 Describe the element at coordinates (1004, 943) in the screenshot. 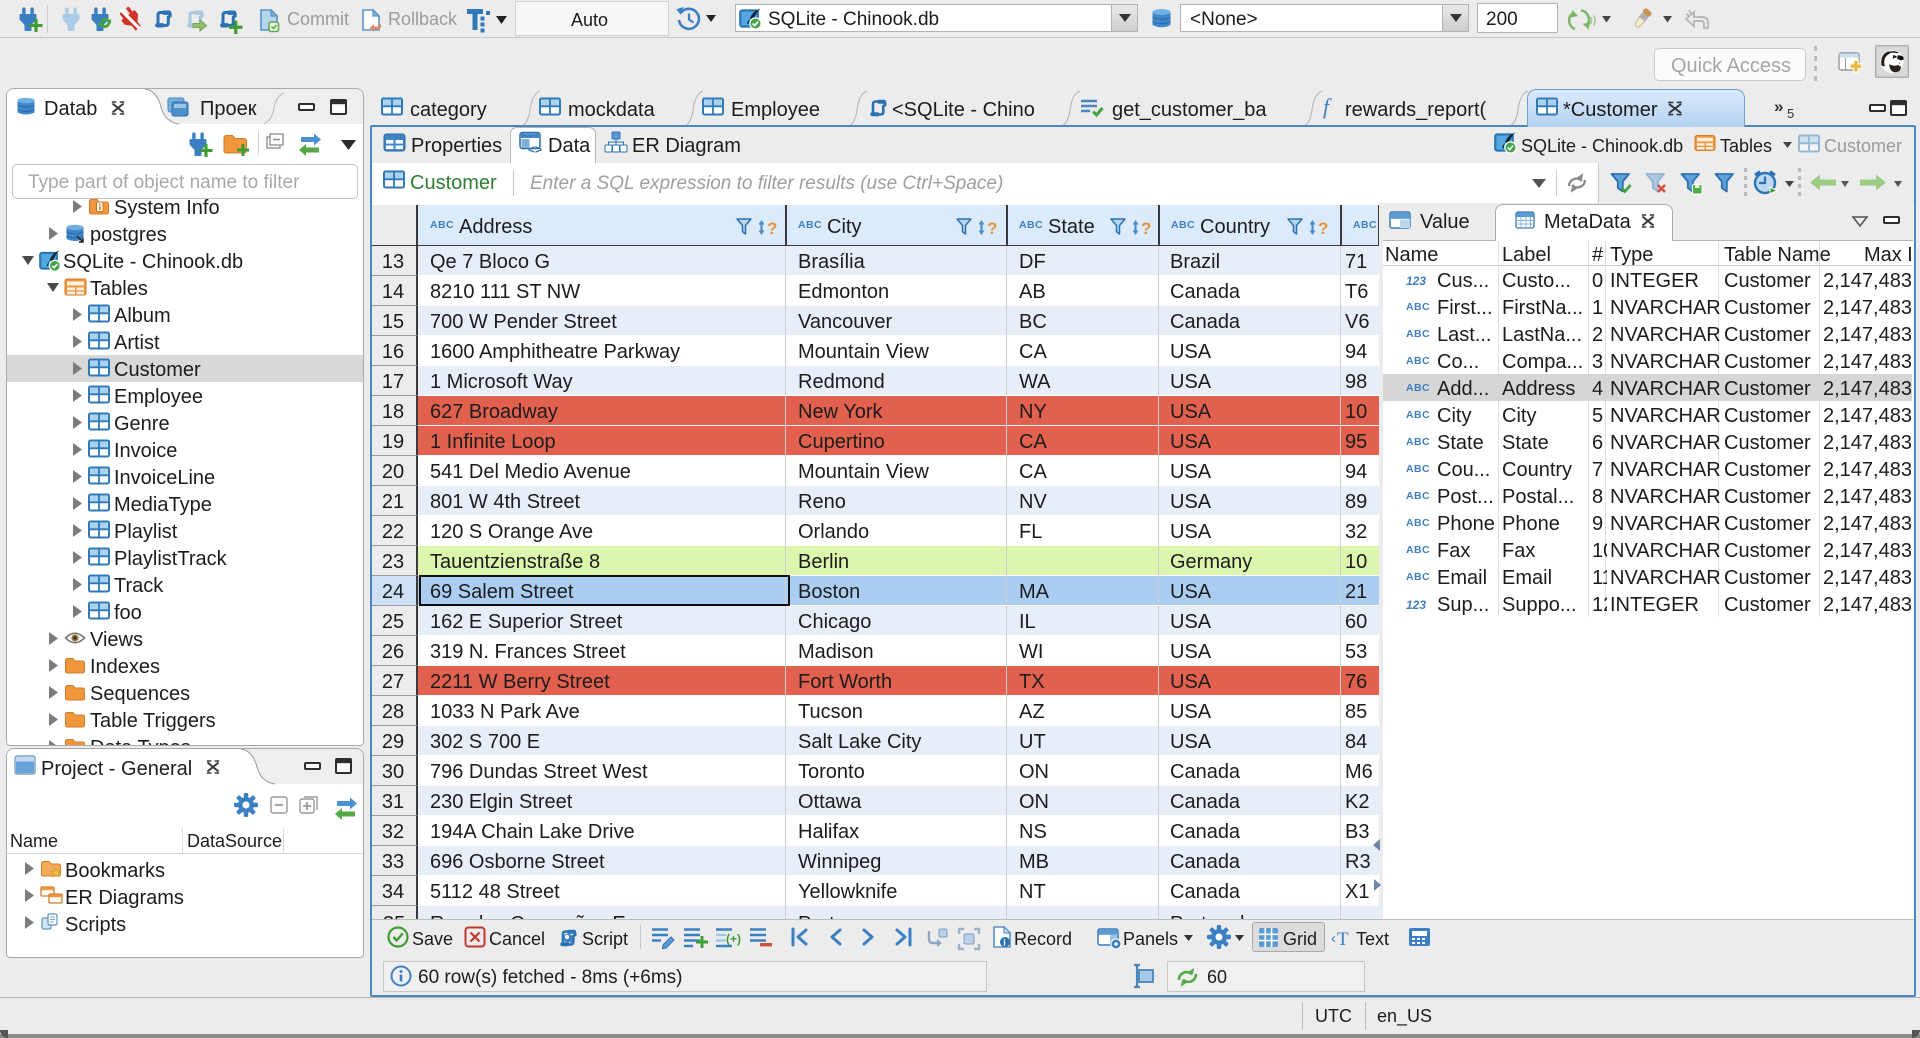

I see `svg-text: i` at that location.